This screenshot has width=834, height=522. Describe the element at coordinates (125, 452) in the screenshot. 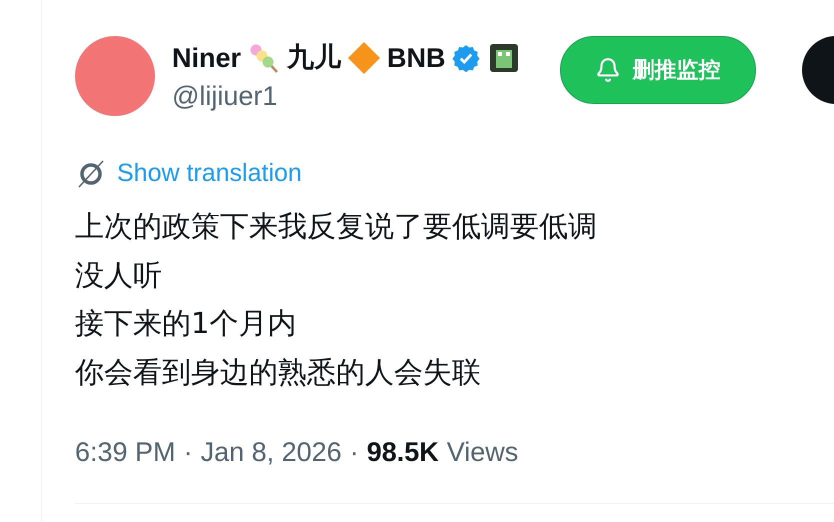

I see `tweet-time: 6:39 PM` at that location.